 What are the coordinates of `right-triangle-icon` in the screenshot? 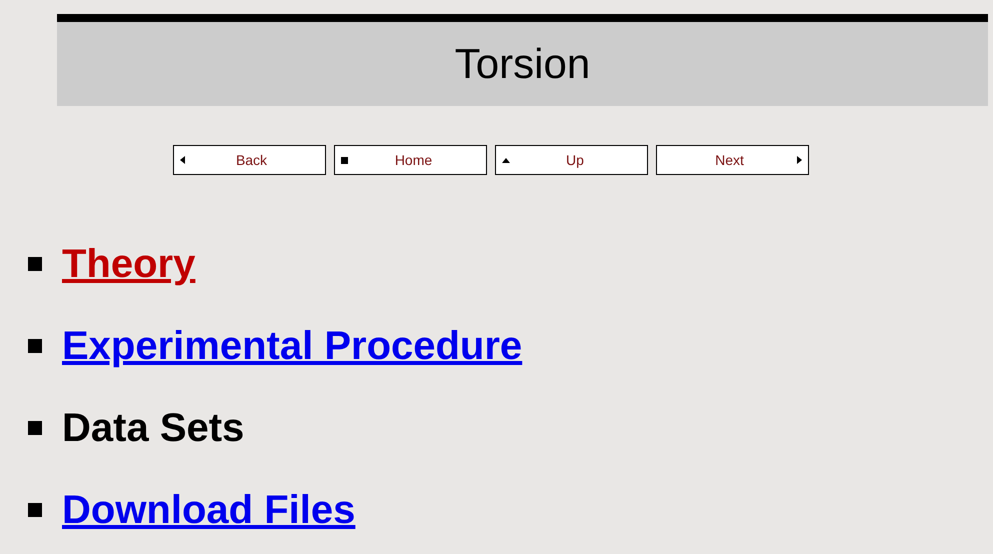 It's located at (799, 160).